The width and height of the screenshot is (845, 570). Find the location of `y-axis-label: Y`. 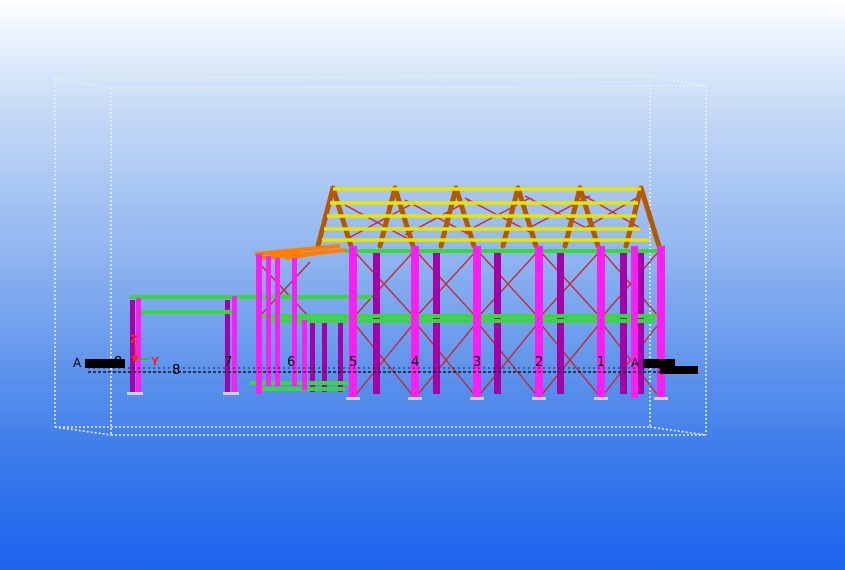

y-axis-label: Y is located at coordinates (155, 361).